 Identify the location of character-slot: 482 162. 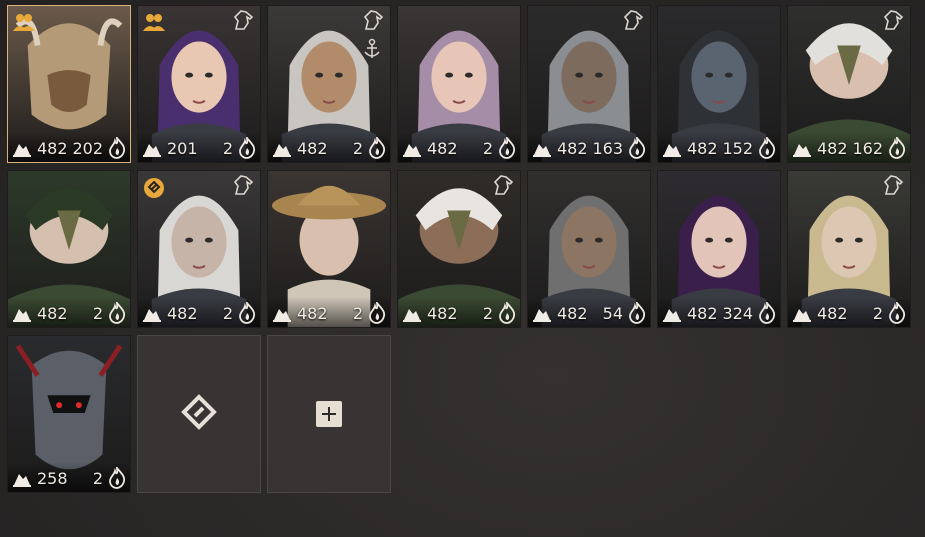
(849, 84).